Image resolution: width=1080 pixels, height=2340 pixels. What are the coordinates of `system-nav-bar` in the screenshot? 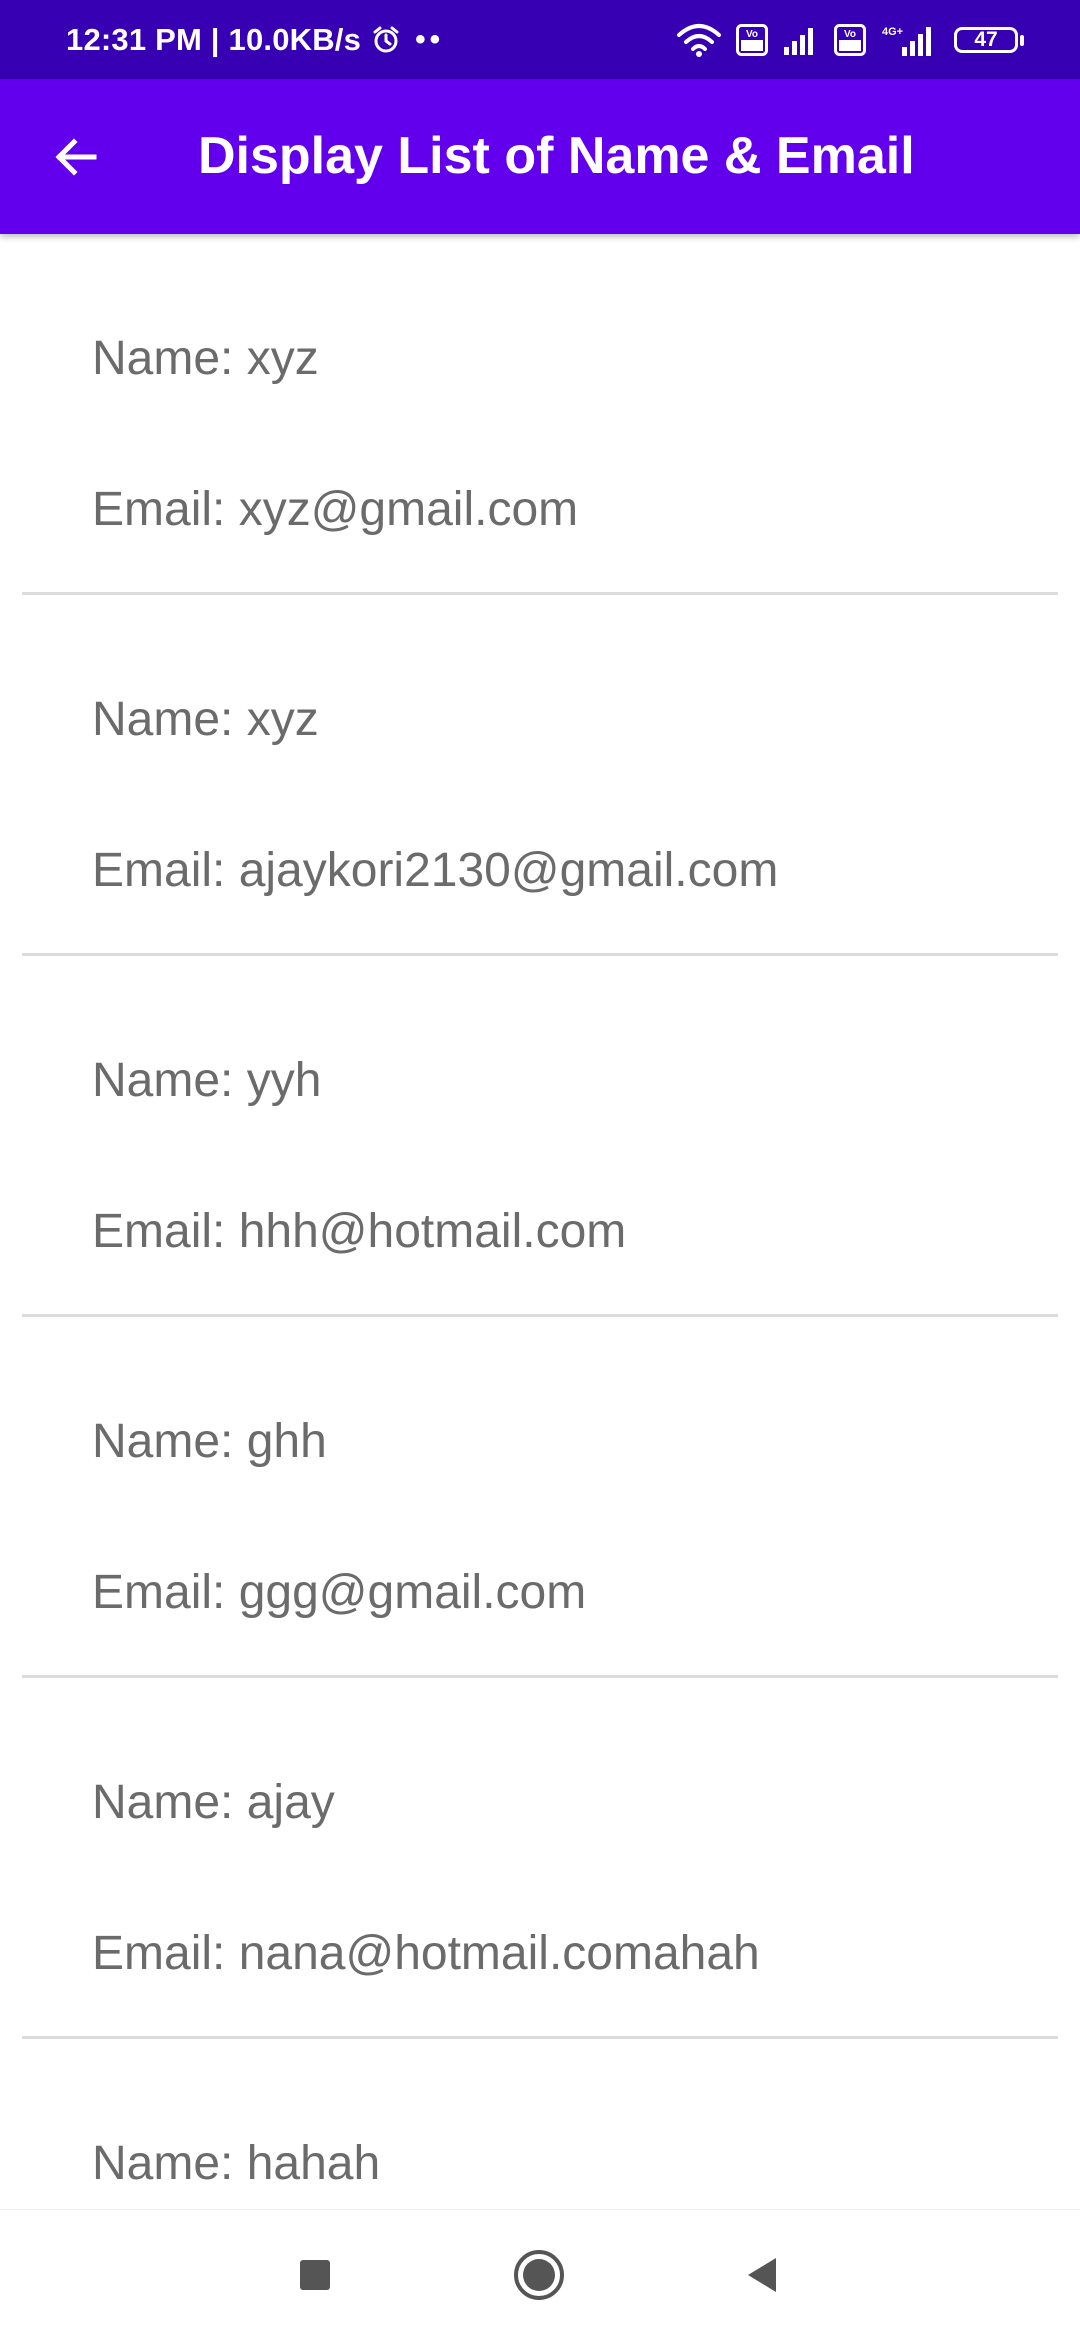 It's located at (540, 2274).